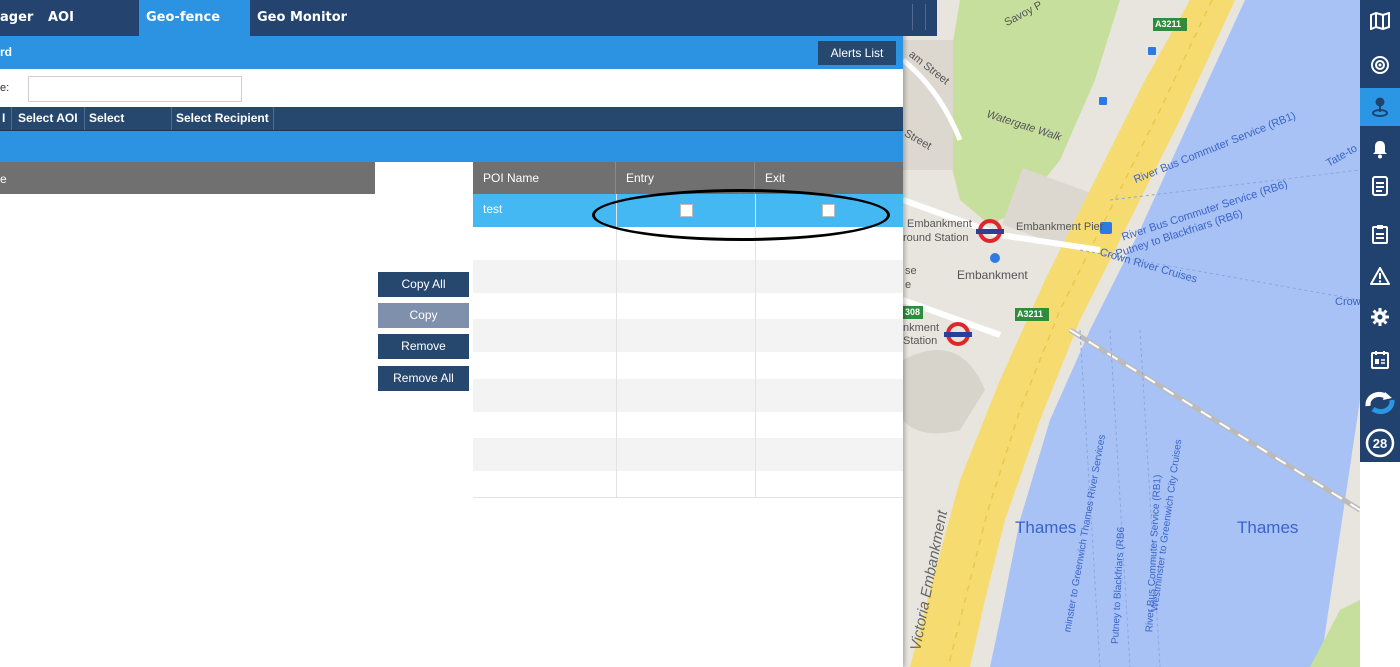  I want to click on map-label-embankment-station: Embankment, so click(939, 224).